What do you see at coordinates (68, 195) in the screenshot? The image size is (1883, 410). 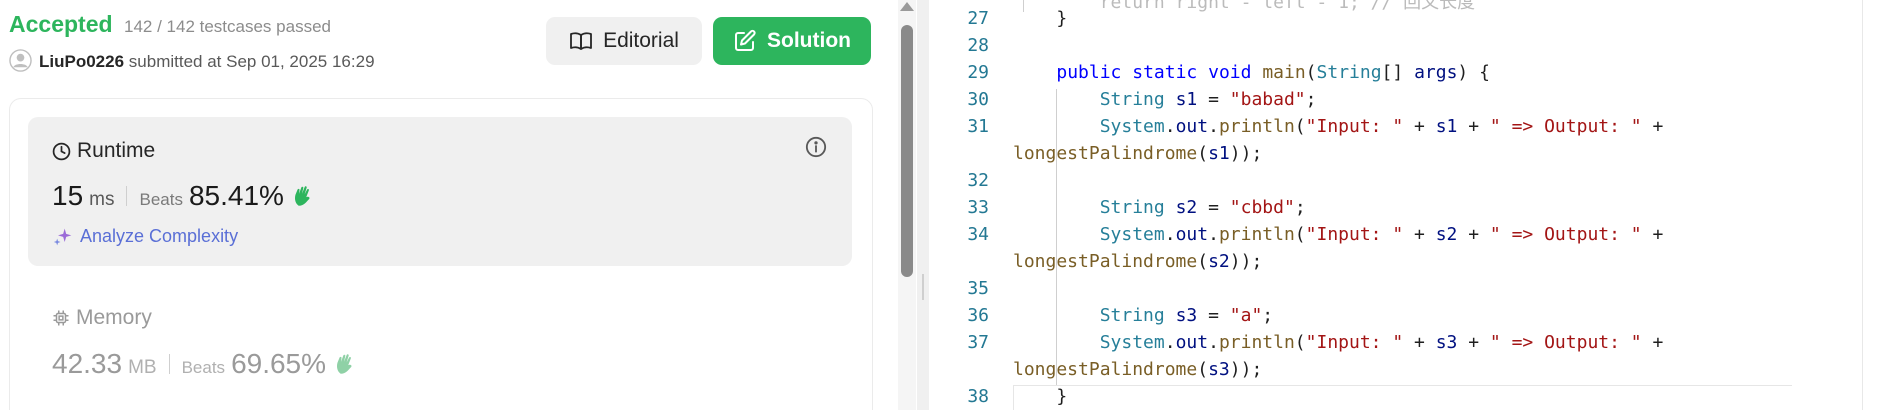 I see `runtime-value: 15` at bounding box center [68, 195].